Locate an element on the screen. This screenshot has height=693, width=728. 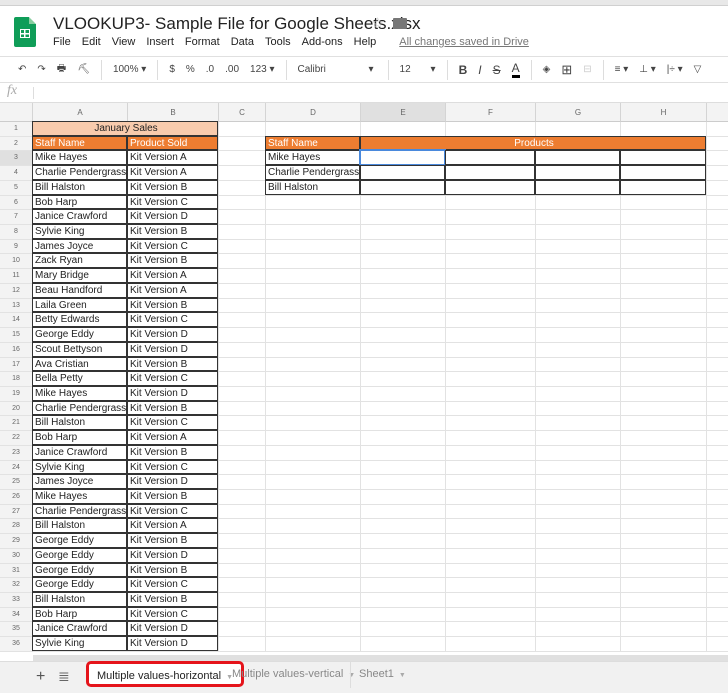
menu-help: Help is located at coordinates (365, 42).